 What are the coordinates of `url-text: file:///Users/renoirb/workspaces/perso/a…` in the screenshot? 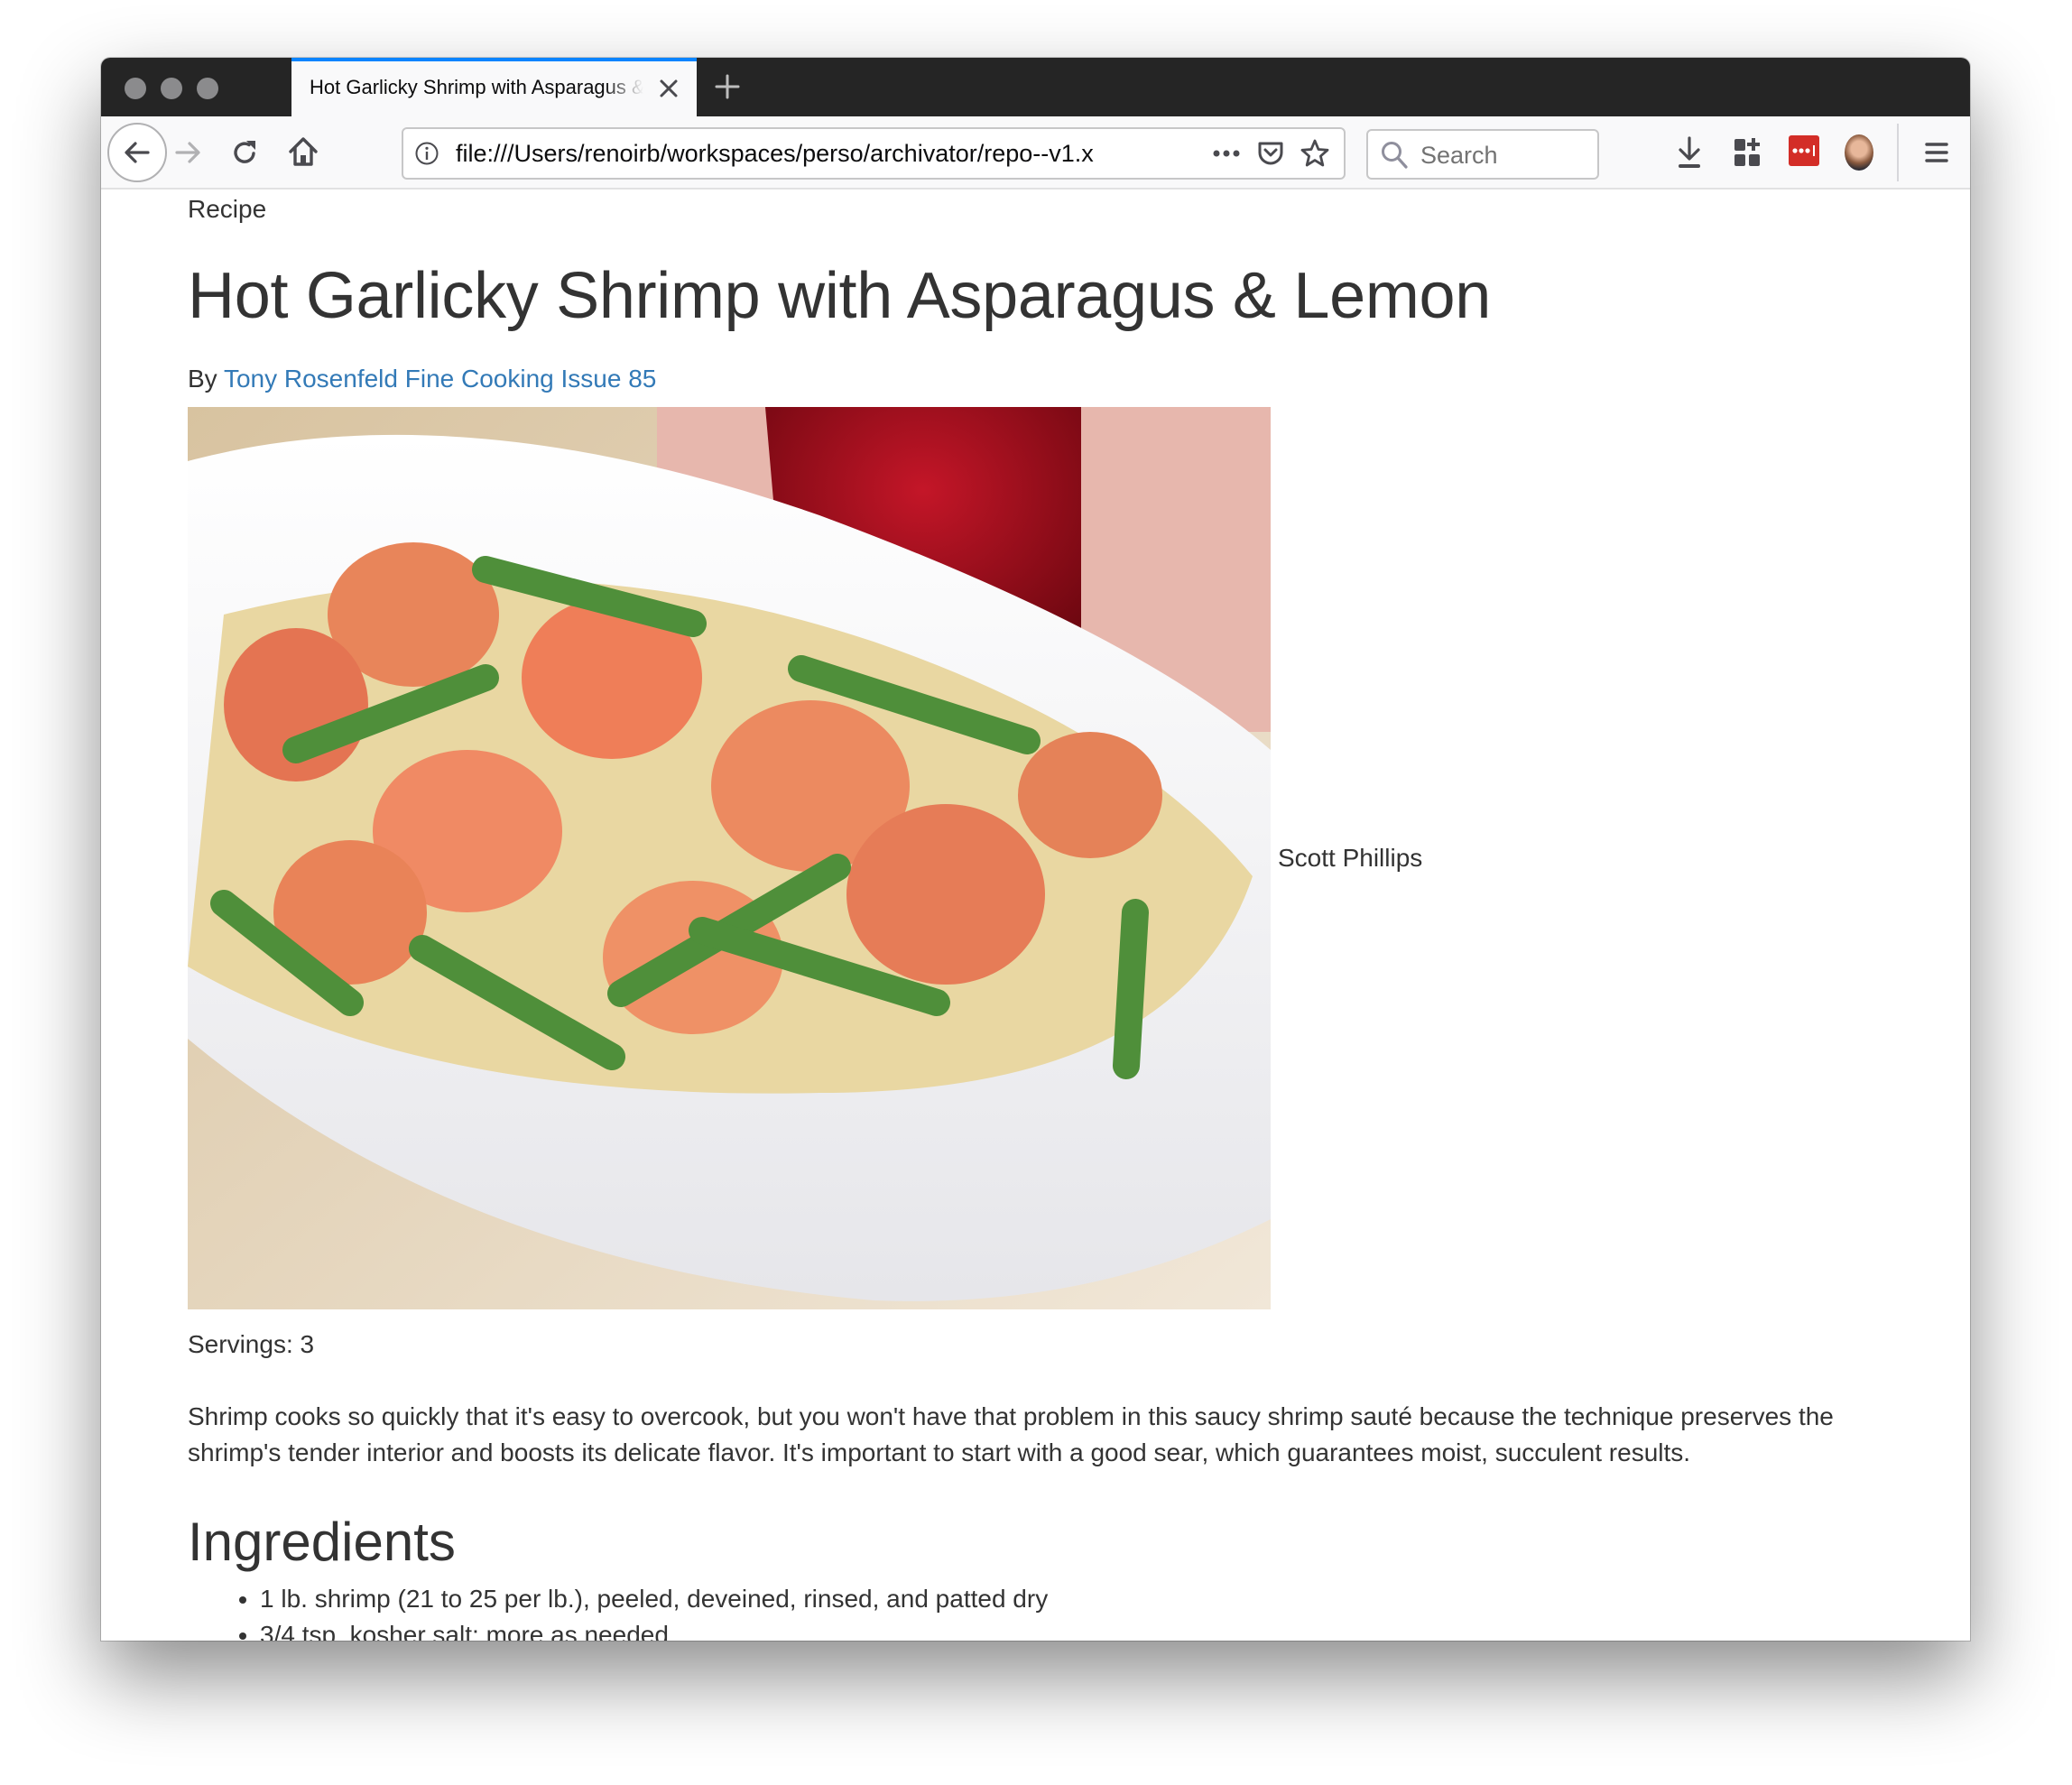 It's located at (803, 154).